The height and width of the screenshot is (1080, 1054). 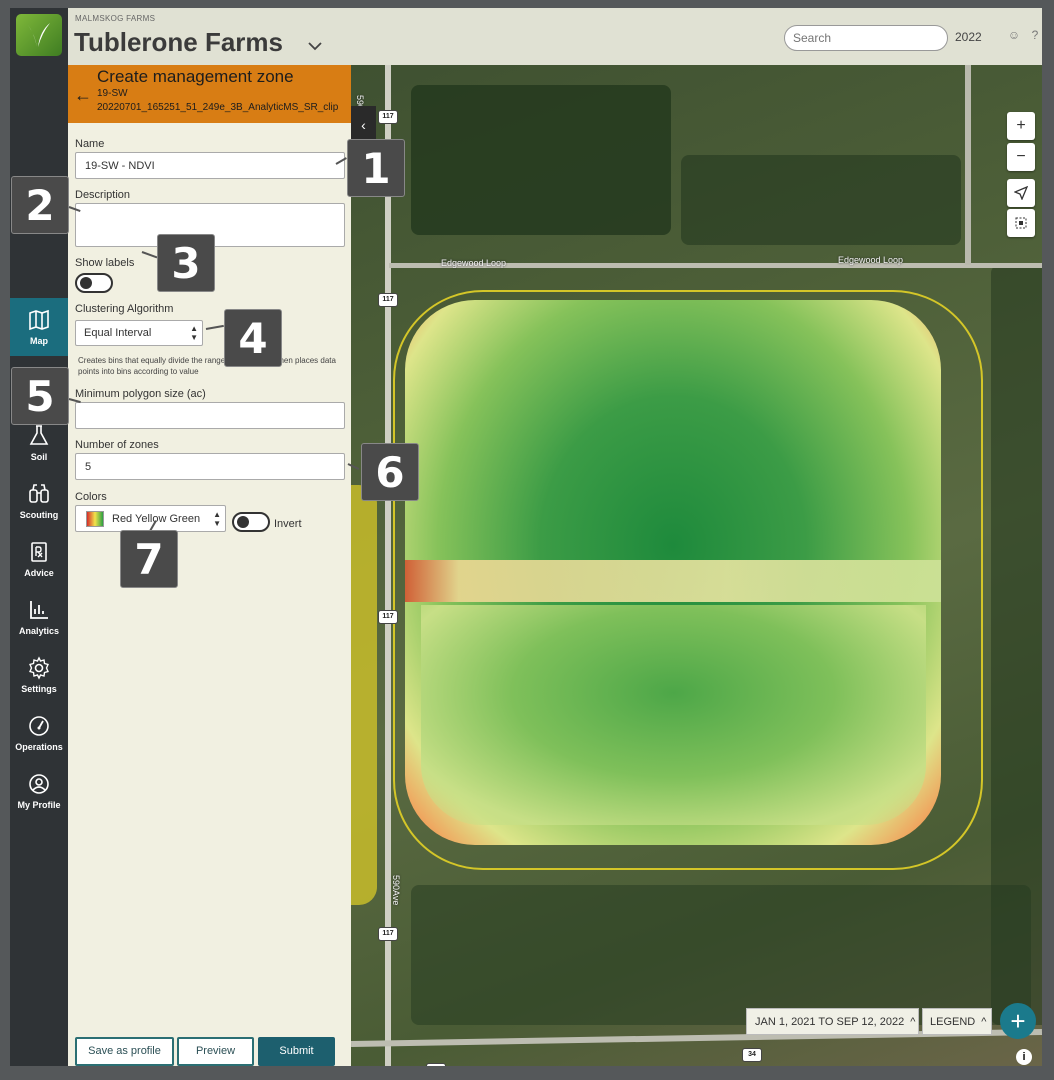 I want to click on preview-button: Preview, so click(x=215, y=1051).